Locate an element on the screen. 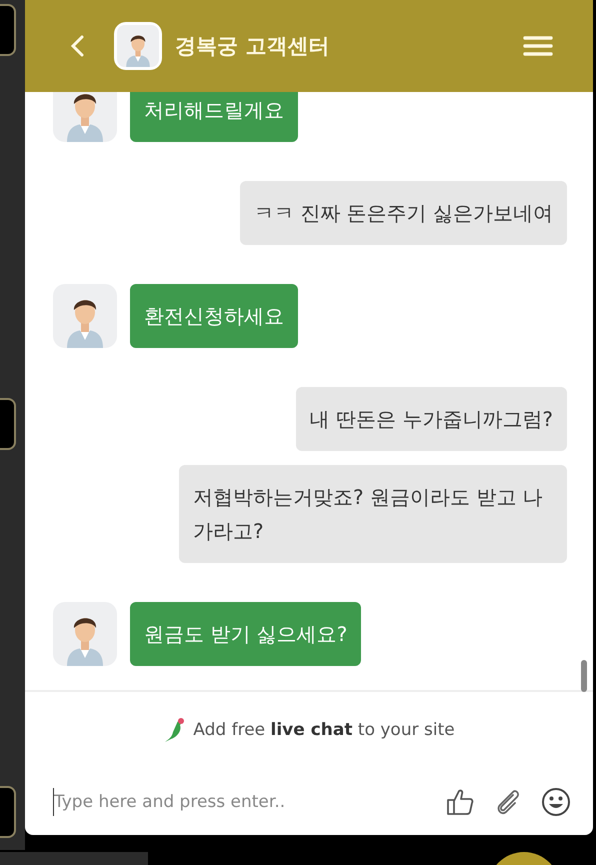  thumbs-up-icon is located at coordinates (460, 801).